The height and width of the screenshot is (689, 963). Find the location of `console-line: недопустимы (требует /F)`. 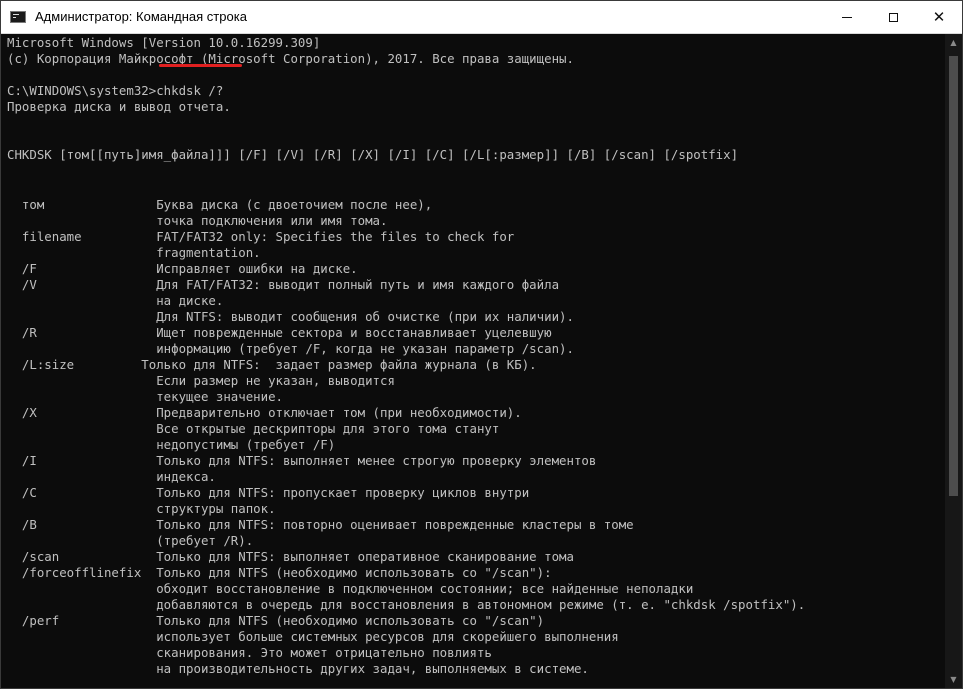

console-line: недопустимы (требует /F) is located at coordinates (171, 444).